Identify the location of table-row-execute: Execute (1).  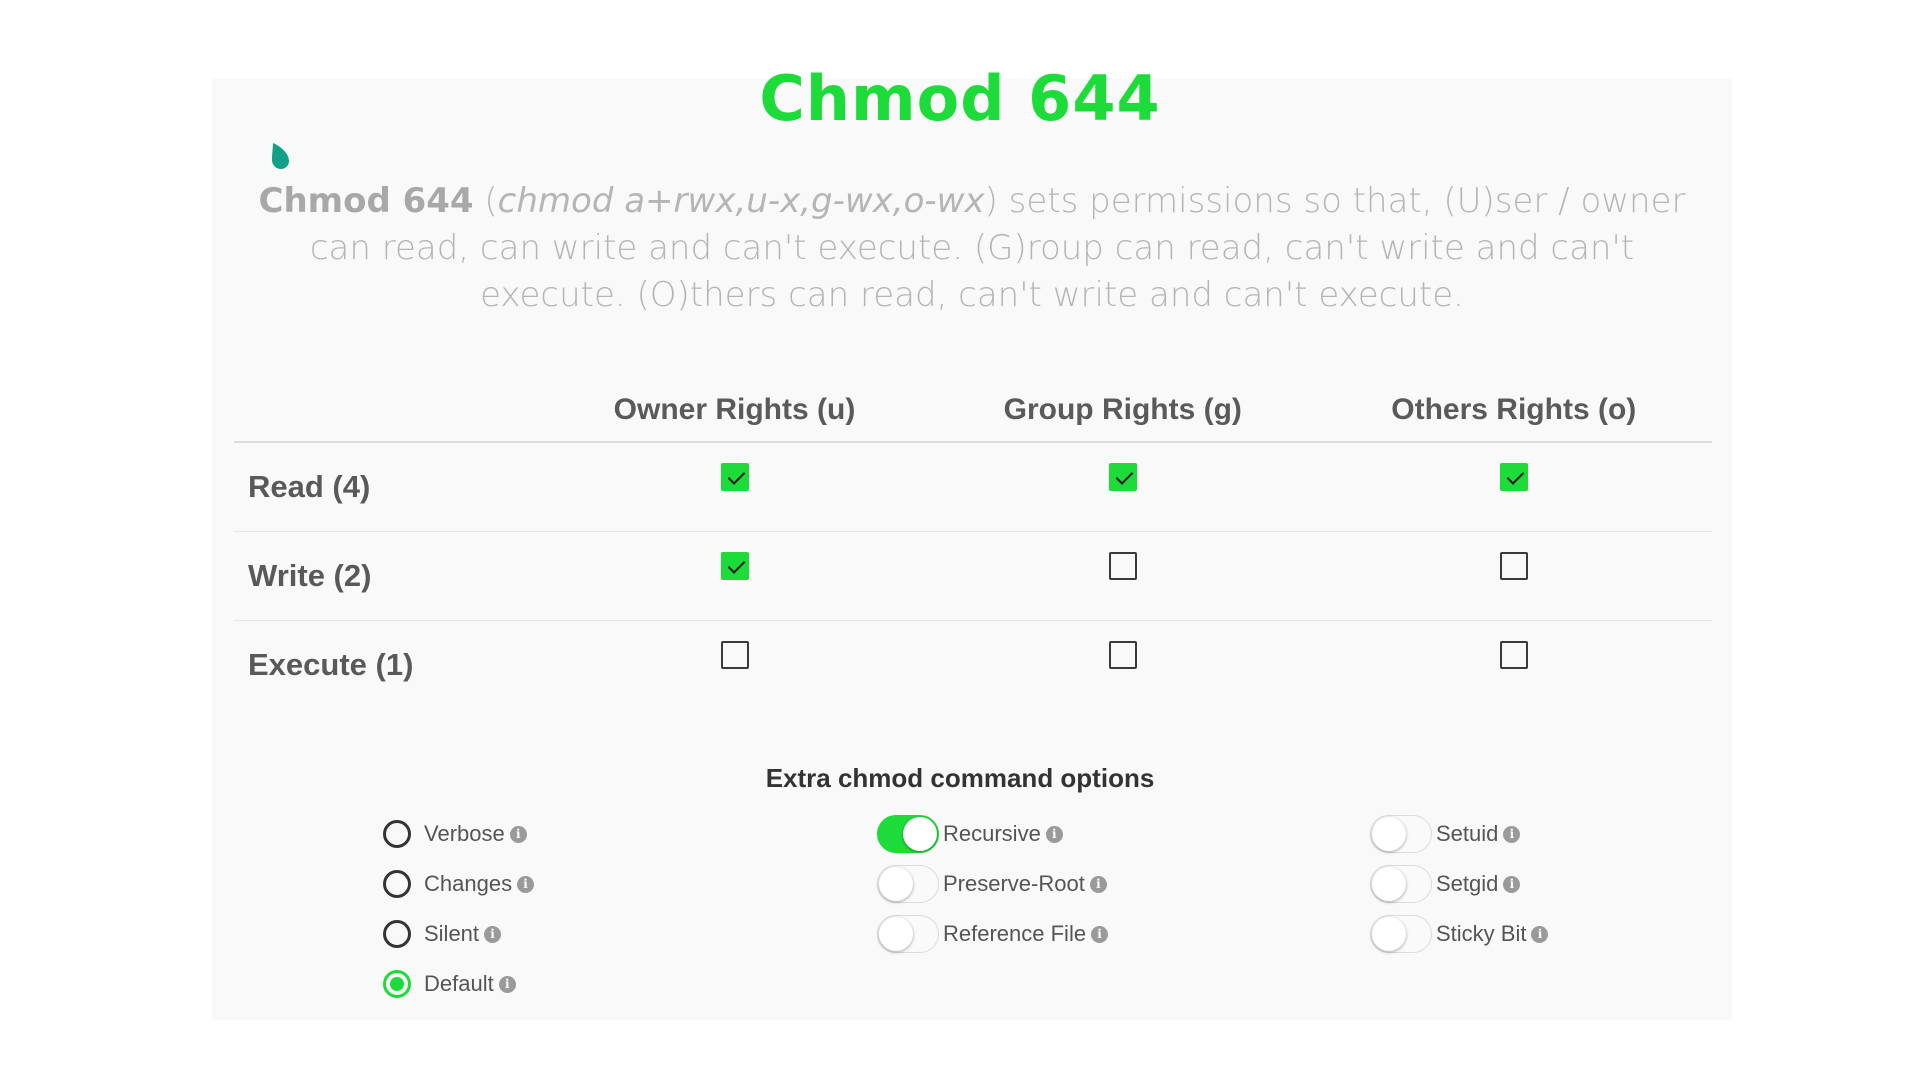
(973, 665).